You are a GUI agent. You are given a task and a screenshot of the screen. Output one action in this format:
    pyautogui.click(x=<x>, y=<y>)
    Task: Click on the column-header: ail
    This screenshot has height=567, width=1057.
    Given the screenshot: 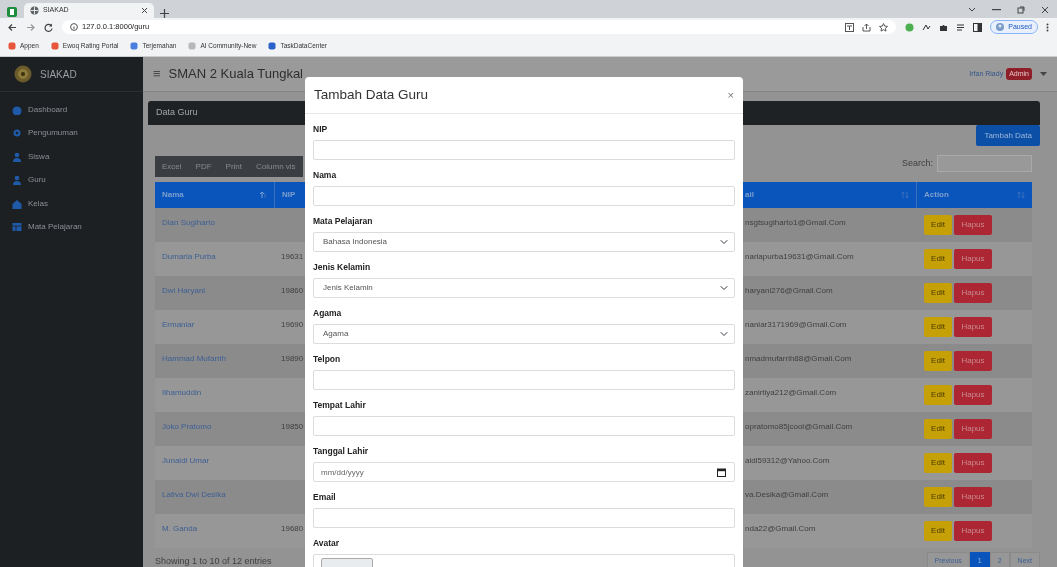 What is the action you would take?
    pyautogui.click(x=830, y=195)
    